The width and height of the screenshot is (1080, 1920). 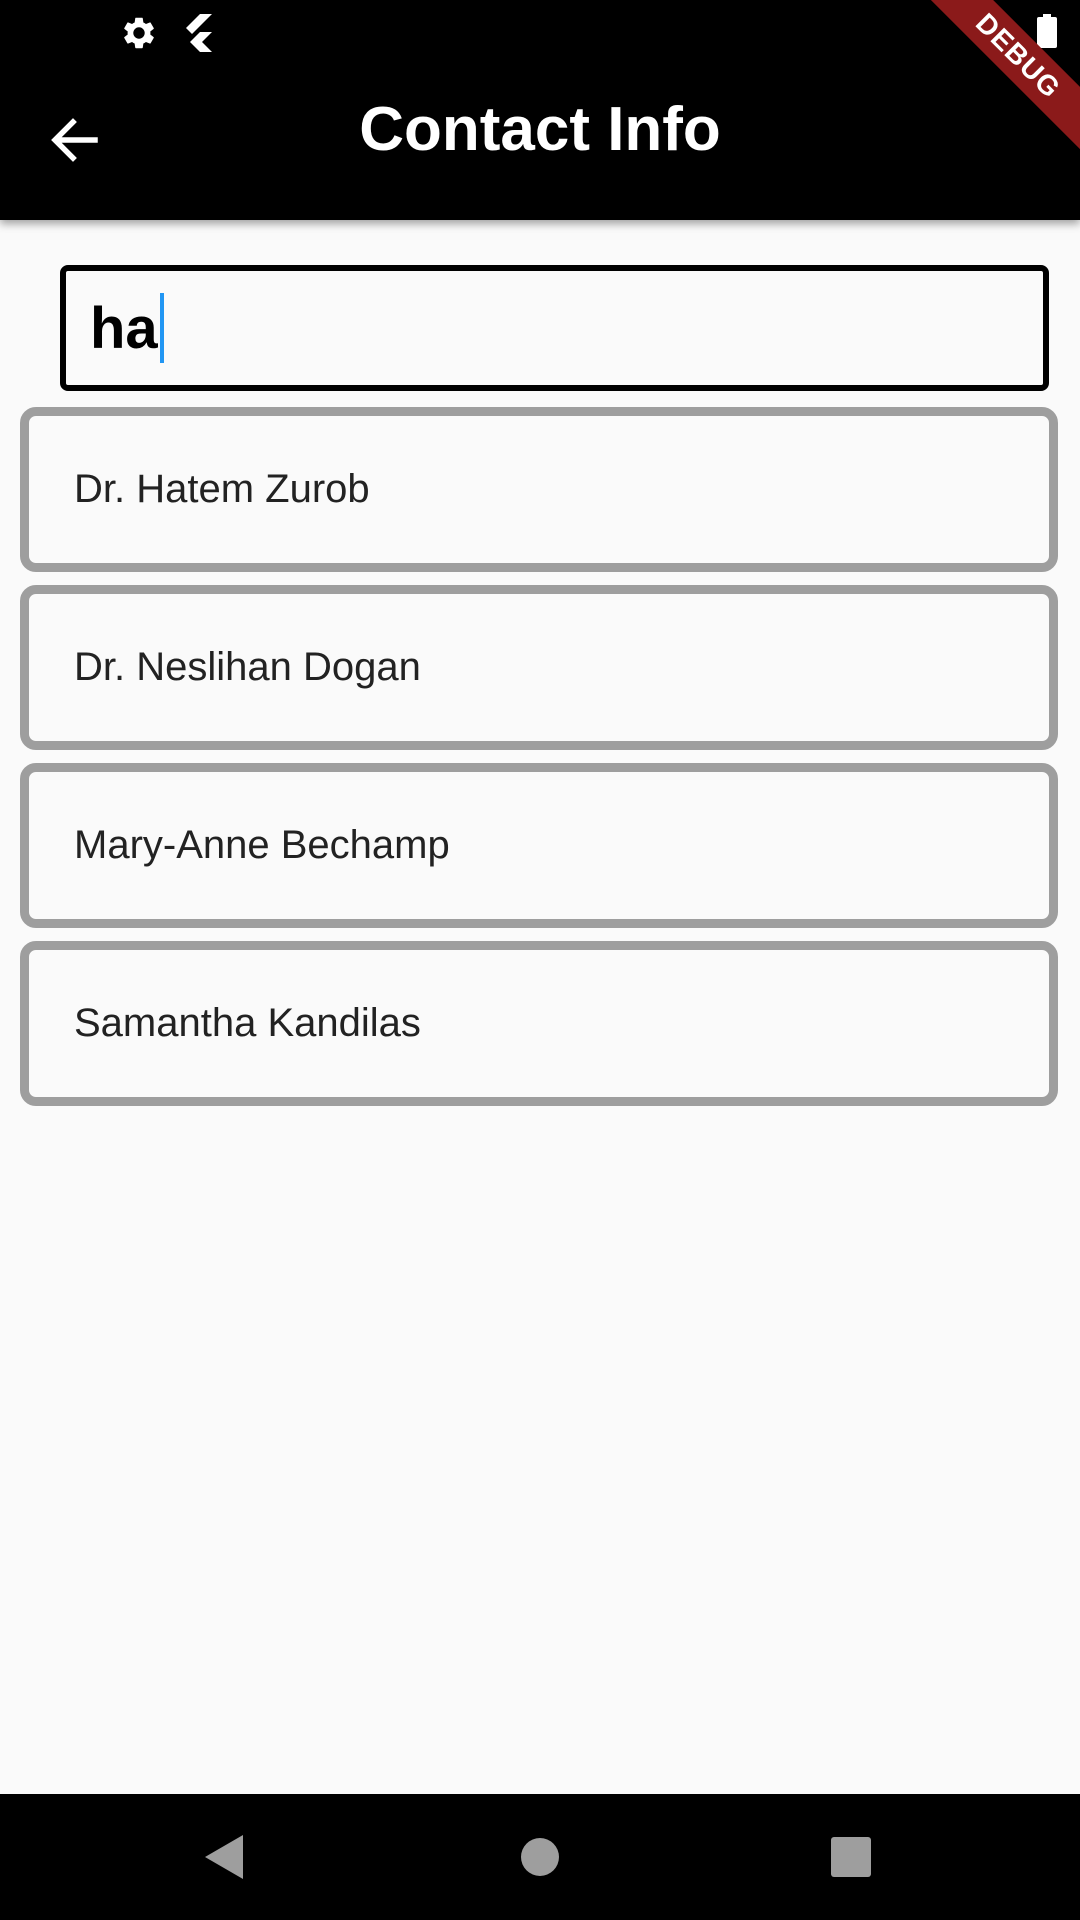 I want to click on app-bar: Contact Info, so click(x=540, y=110).